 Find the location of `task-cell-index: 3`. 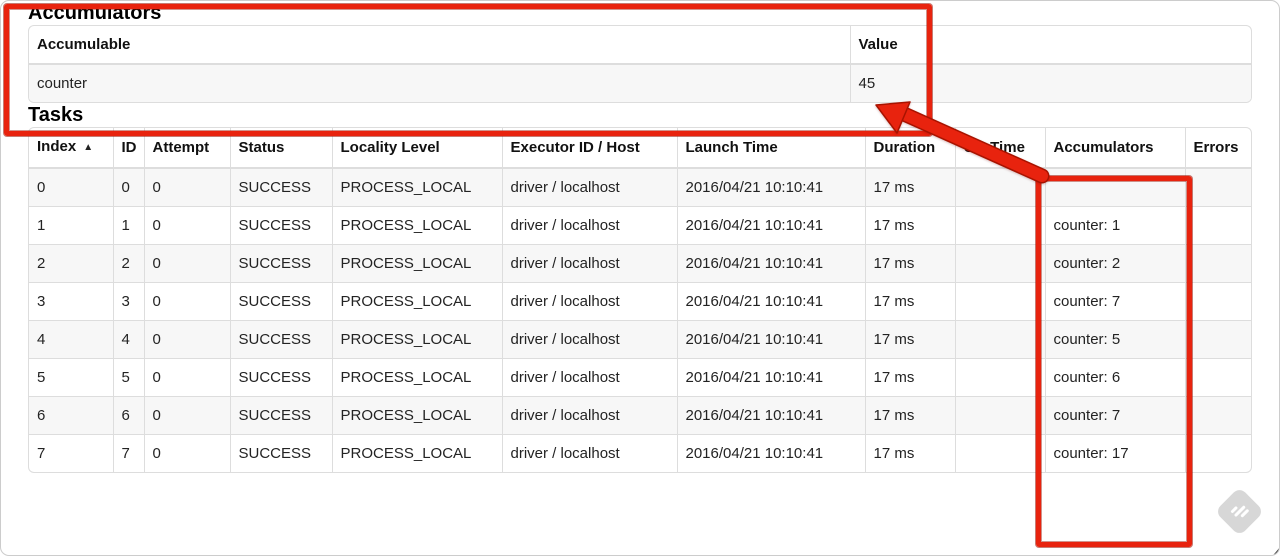

task-cell-index: 3 is located at coordinates (71, 301).